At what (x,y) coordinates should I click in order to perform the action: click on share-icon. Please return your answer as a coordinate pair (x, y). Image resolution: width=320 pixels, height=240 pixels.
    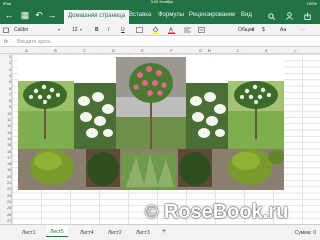
    Looking at the image, I should click on (307, 16).